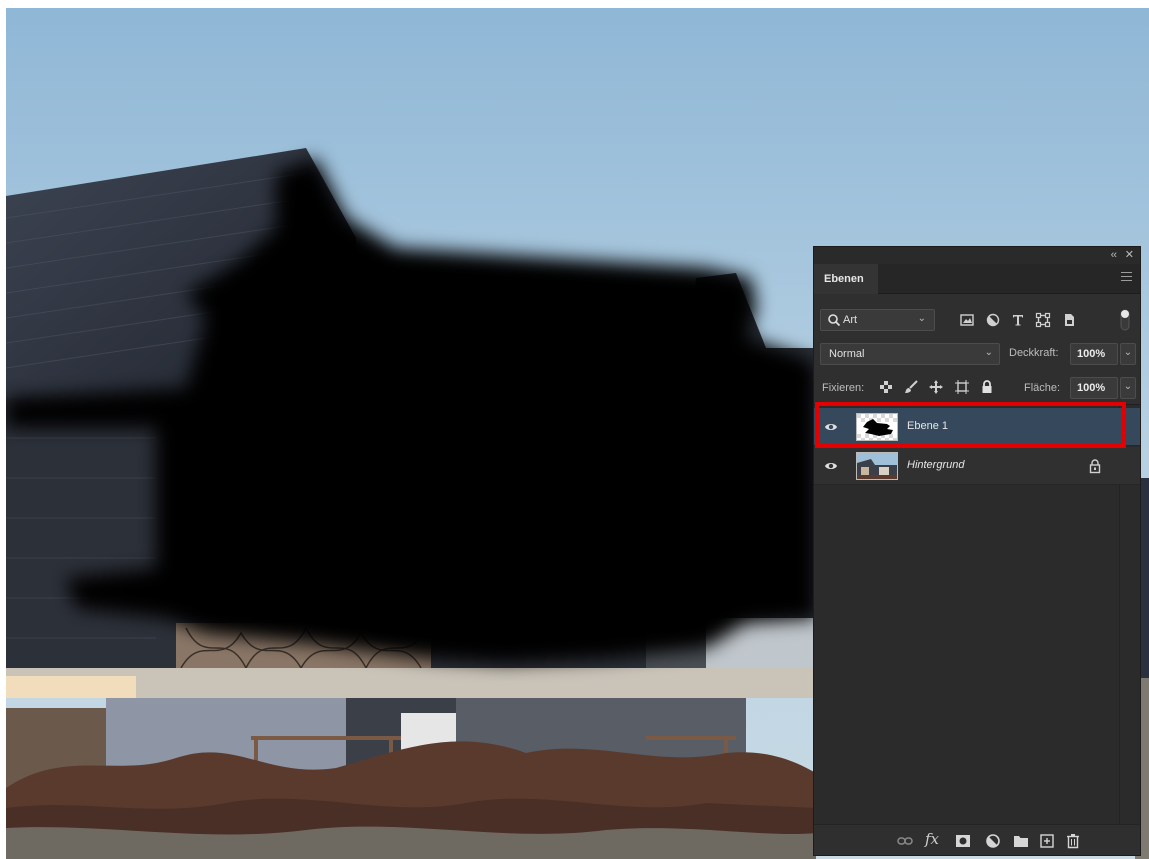 This screenshot has width=1149, height=859. Describe the element at coordinates (886, 387) in the screenshot. I see `lock-transparent-pixels-icon` at that location.